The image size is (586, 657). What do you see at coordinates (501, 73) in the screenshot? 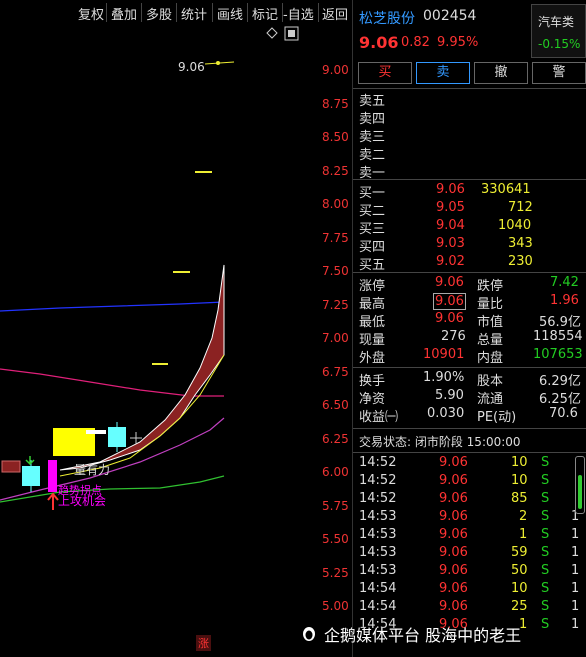
I see `cancel-button: 撤` at bounding box center [501, 73].